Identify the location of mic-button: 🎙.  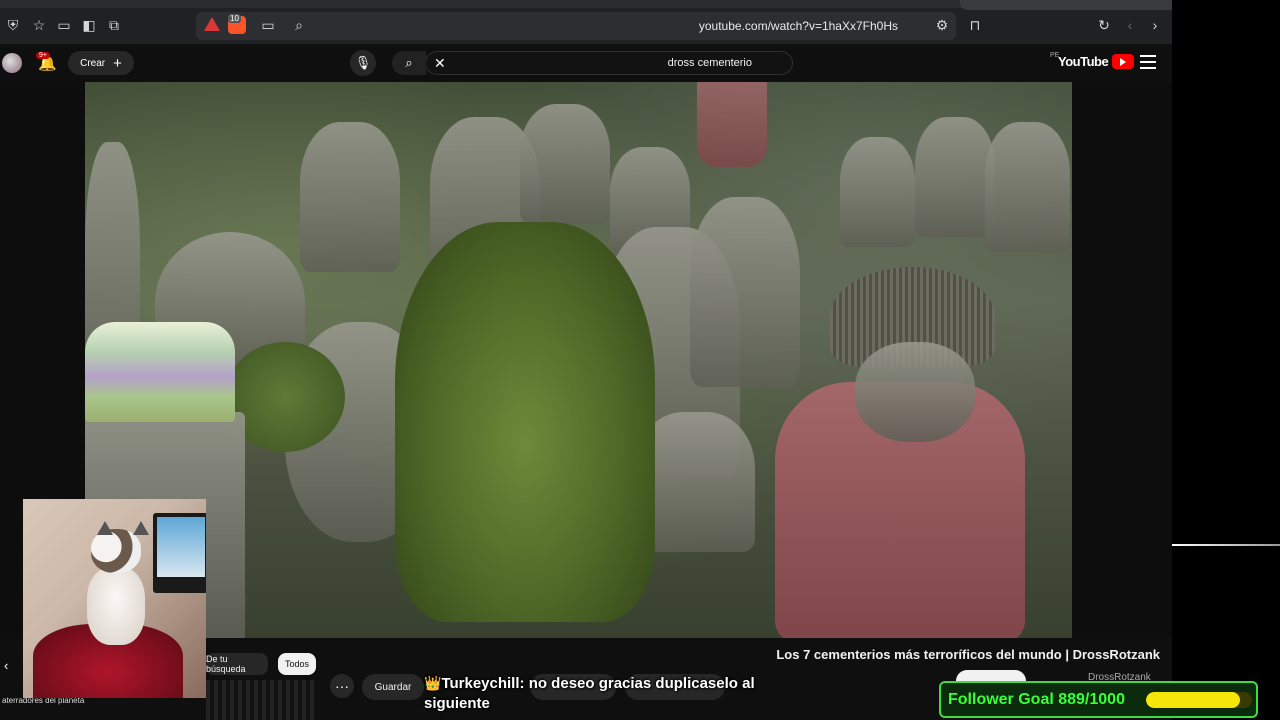
(363, 63).